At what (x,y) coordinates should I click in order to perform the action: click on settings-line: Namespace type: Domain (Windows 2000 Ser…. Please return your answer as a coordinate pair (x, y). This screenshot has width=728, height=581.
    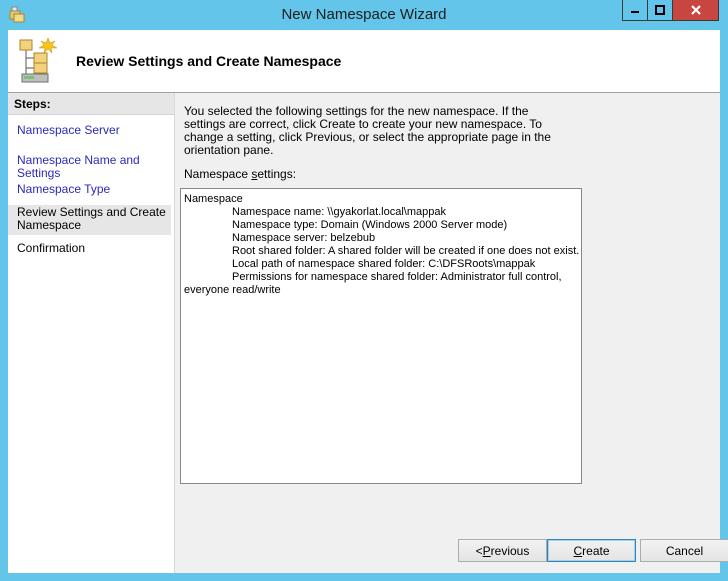
    Looking at the image, I should click on (370, 225).